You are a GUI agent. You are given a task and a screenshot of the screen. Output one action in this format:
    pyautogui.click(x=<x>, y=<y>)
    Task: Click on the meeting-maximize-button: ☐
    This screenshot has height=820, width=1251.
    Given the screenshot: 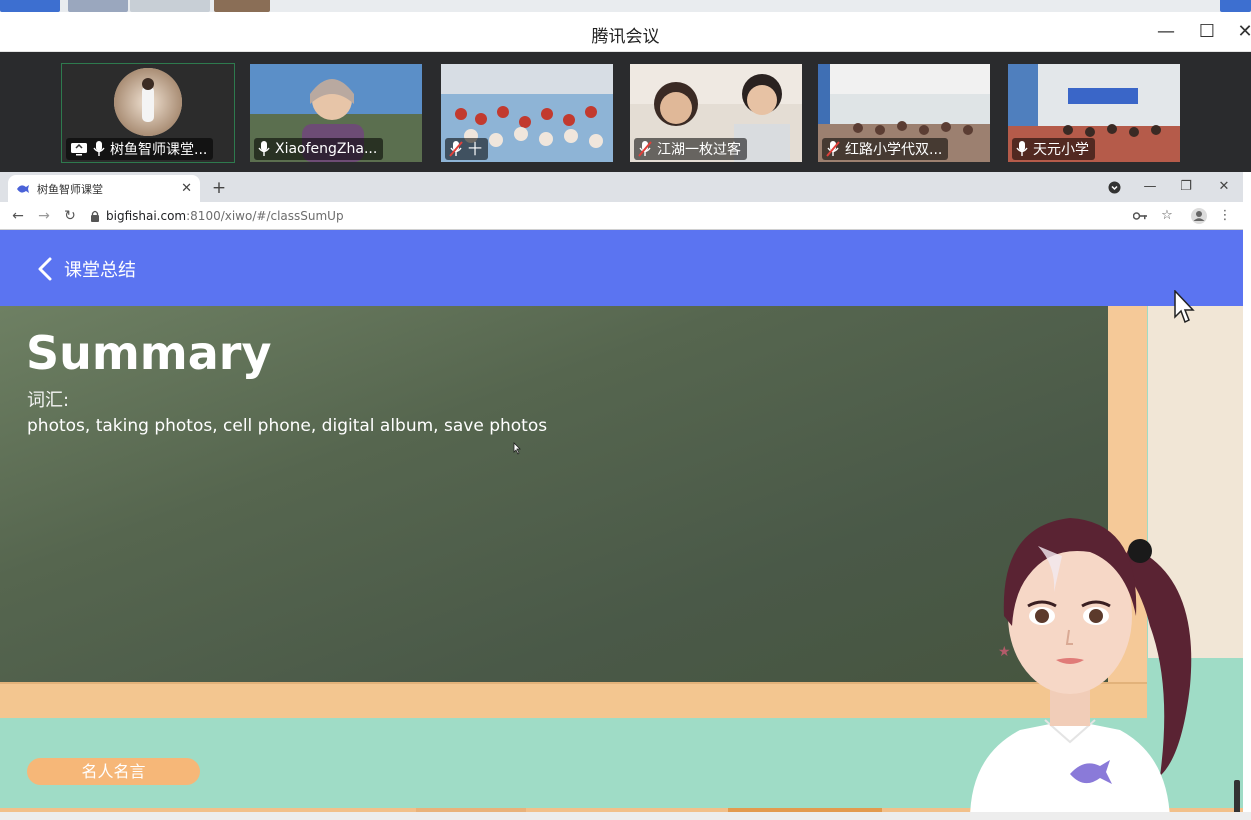 What is the action you would take?
    pyautogui.click(x=1207, y=32)
    